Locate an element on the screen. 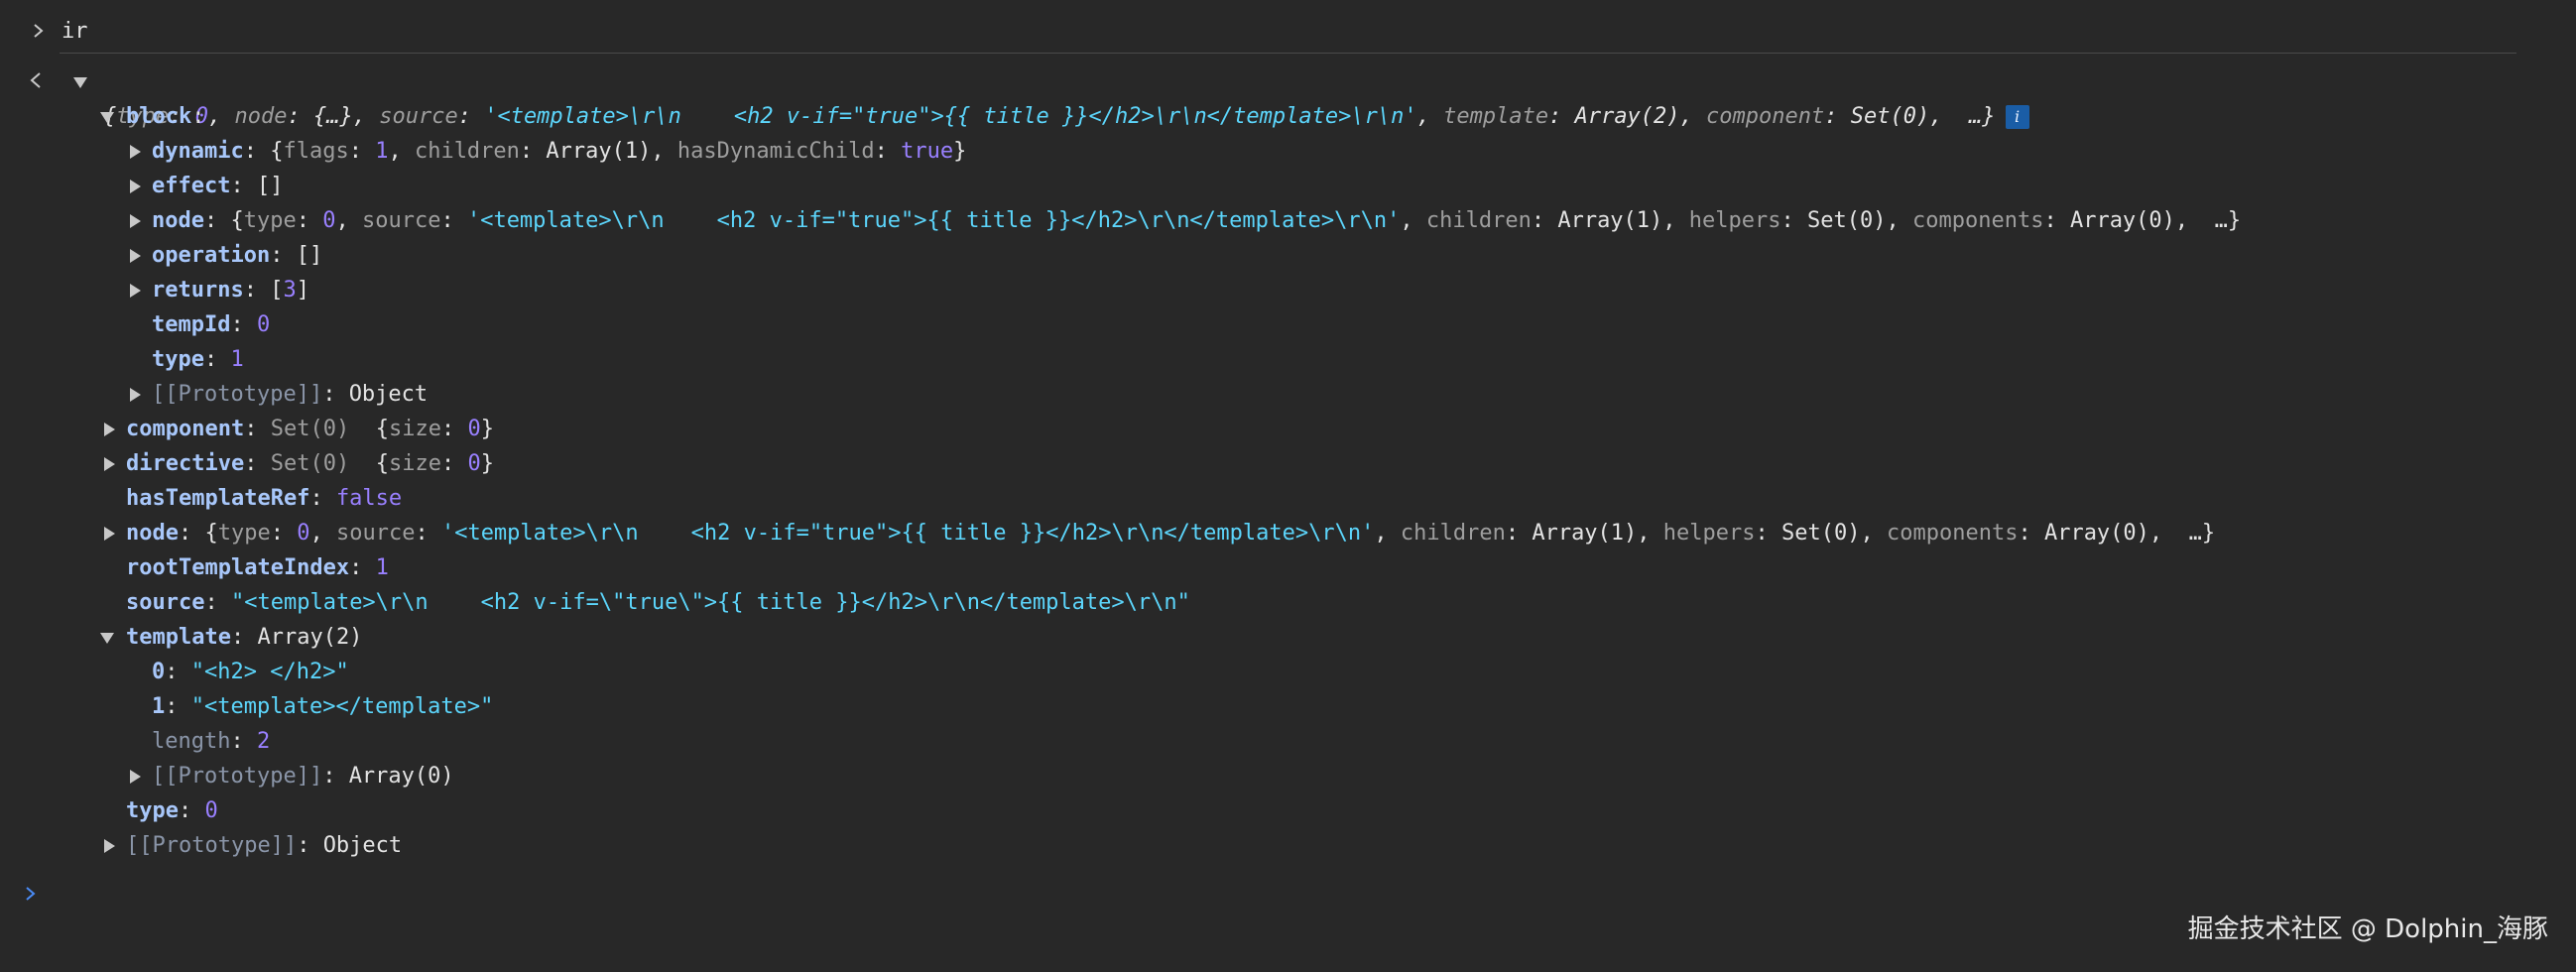 This screenshot has height=972, width=2576. toggle-block-prototype is located at coordinates (135, 395).